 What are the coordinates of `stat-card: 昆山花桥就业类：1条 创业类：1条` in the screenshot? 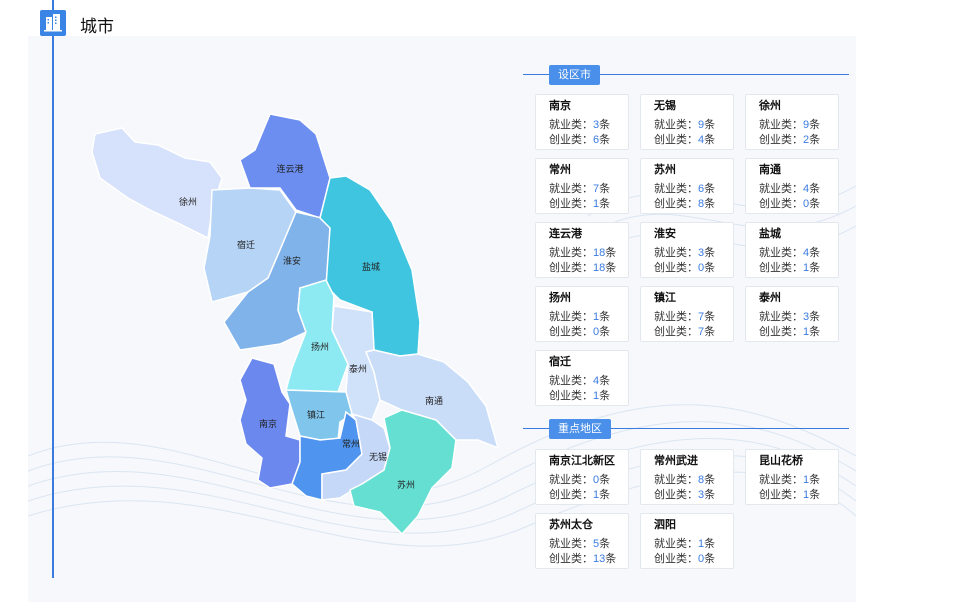 It's located at (792, 477).